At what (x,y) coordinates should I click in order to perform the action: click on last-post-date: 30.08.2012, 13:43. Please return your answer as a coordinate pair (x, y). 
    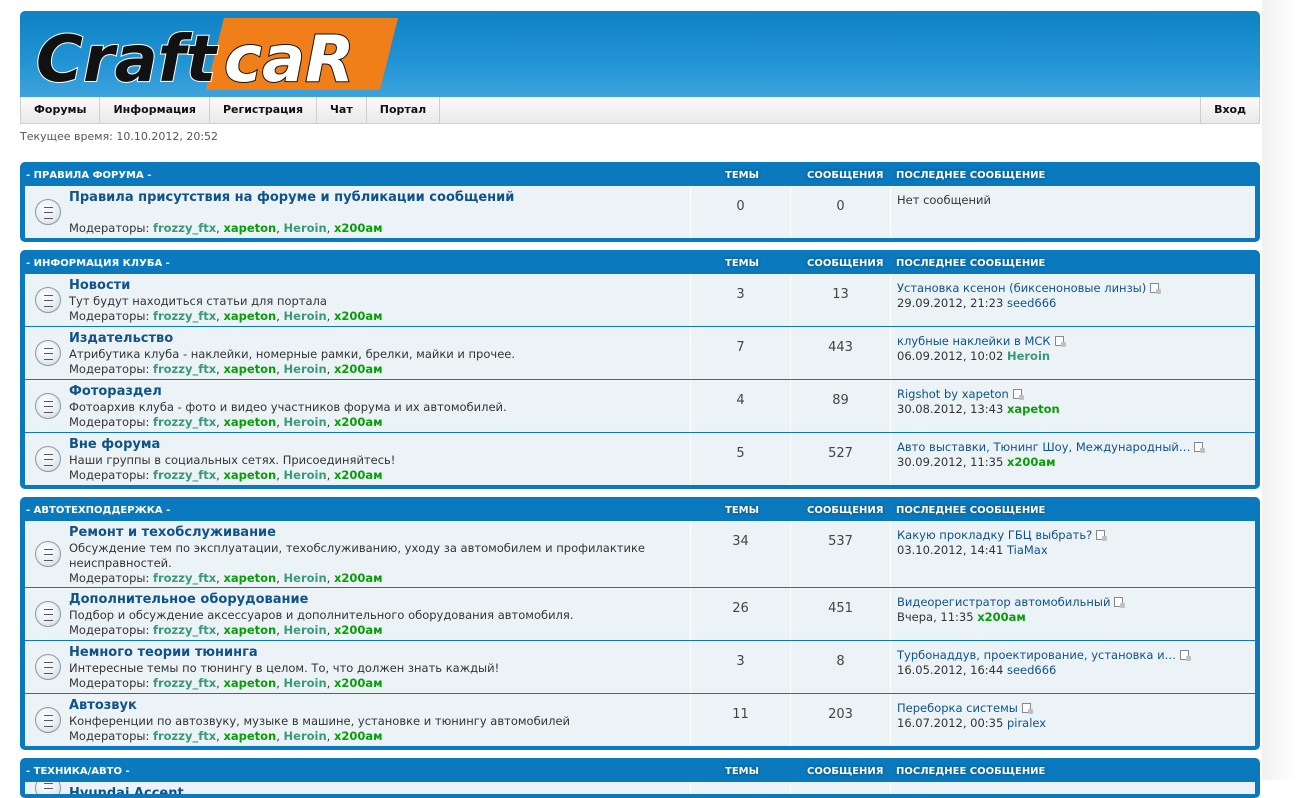
    Looking at the image, I should click on (950, 409).